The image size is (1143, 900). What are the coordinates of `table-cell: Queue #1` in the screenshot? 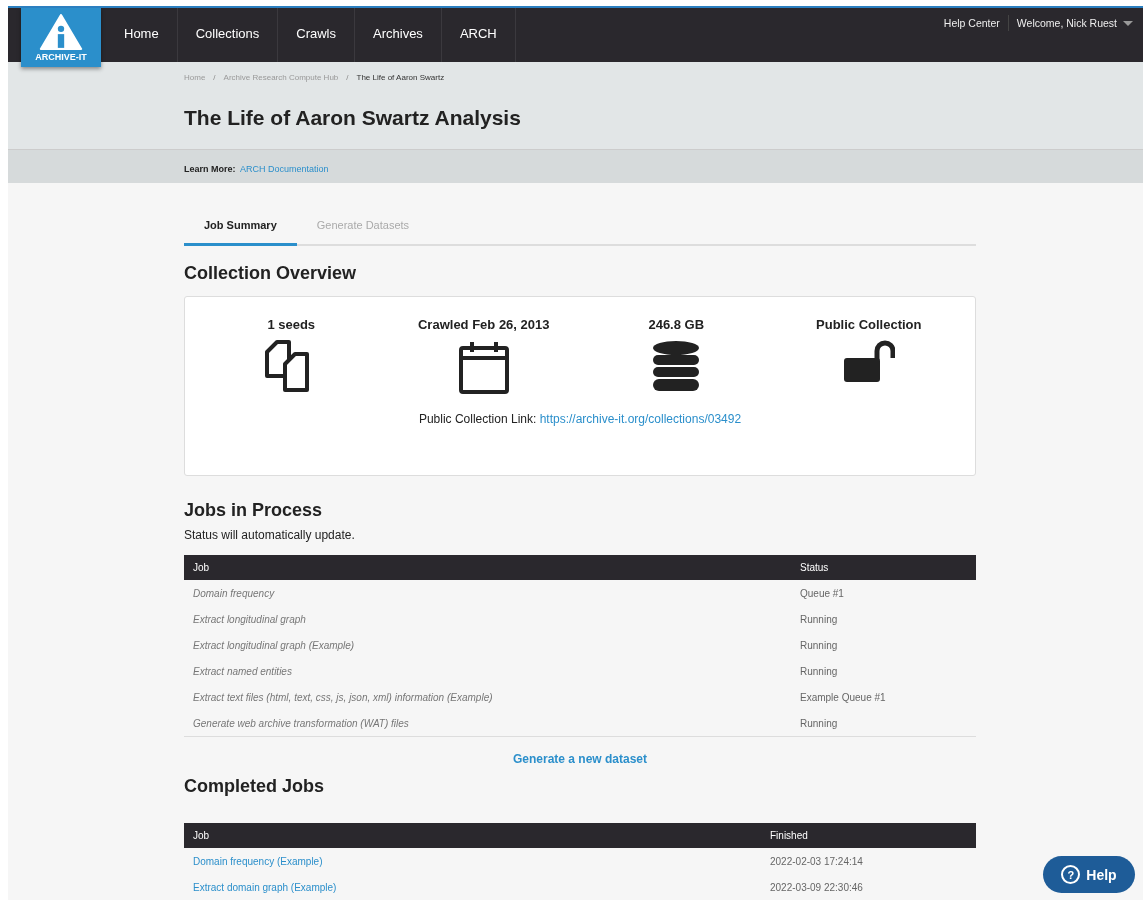 It's located at (822, 593).